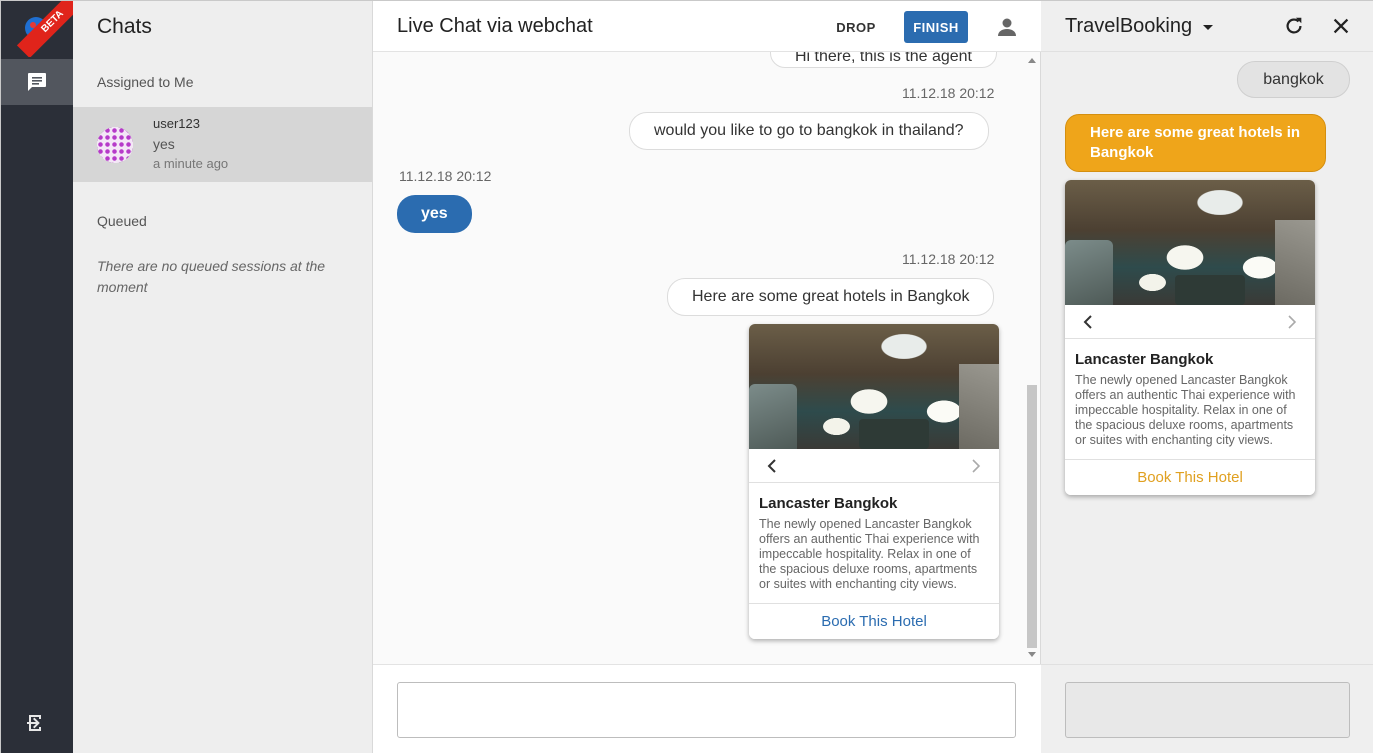 This screenshot has height=753, width=1373. I want to click on avatar, so click(115, 145).